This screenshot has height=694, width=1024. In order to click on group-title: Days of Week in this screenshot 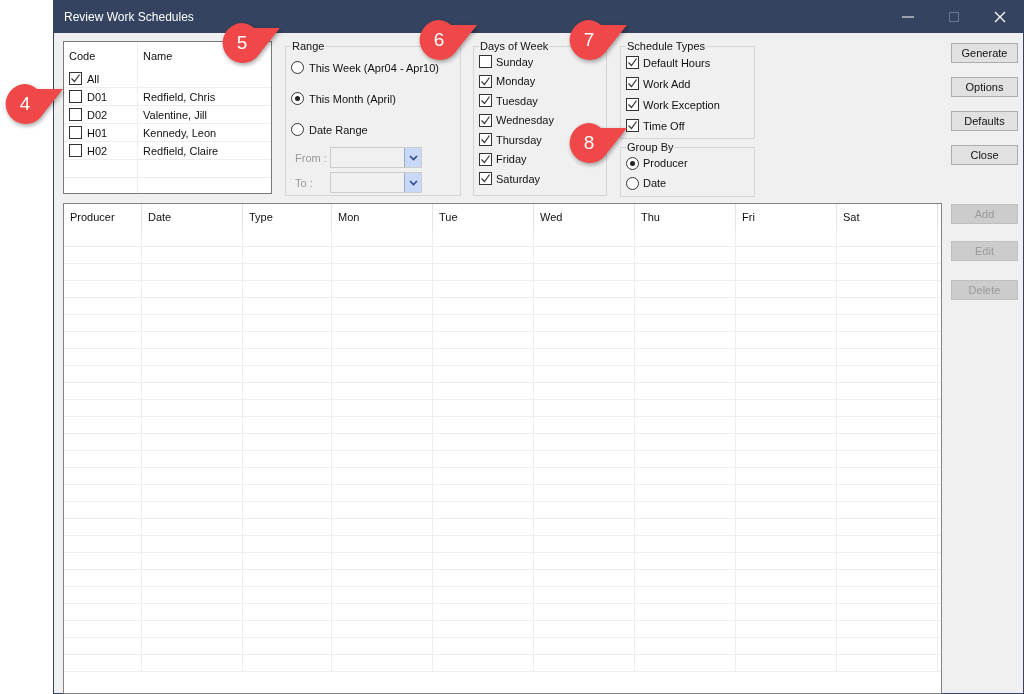, I will do `click(514, 46)`.